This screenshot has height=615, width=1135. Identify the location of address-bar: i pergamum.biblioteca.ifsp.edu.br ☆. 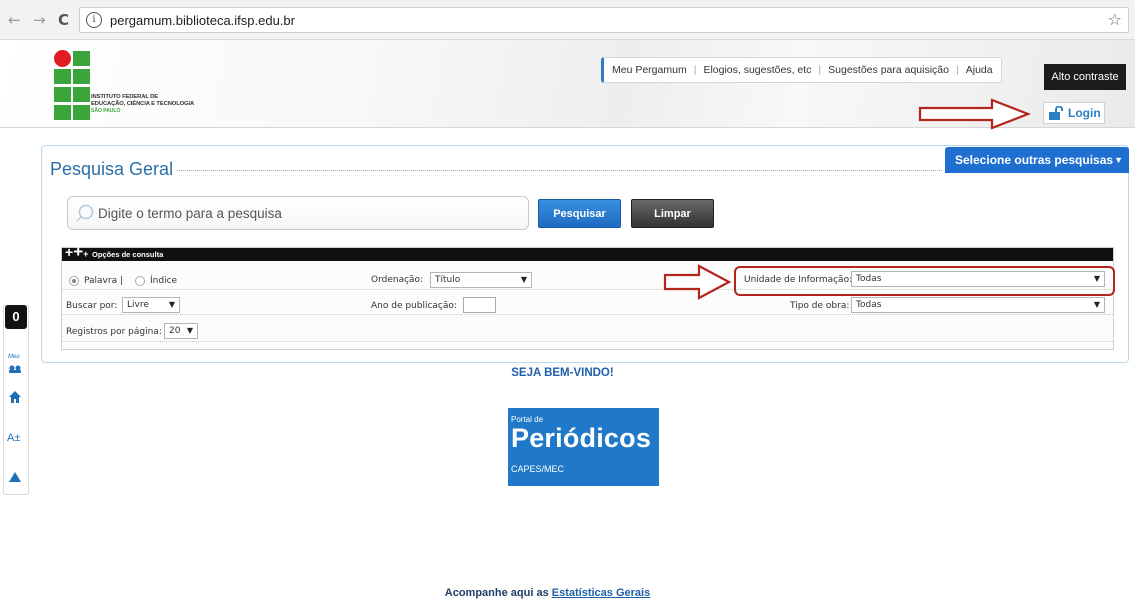
(604, 20).